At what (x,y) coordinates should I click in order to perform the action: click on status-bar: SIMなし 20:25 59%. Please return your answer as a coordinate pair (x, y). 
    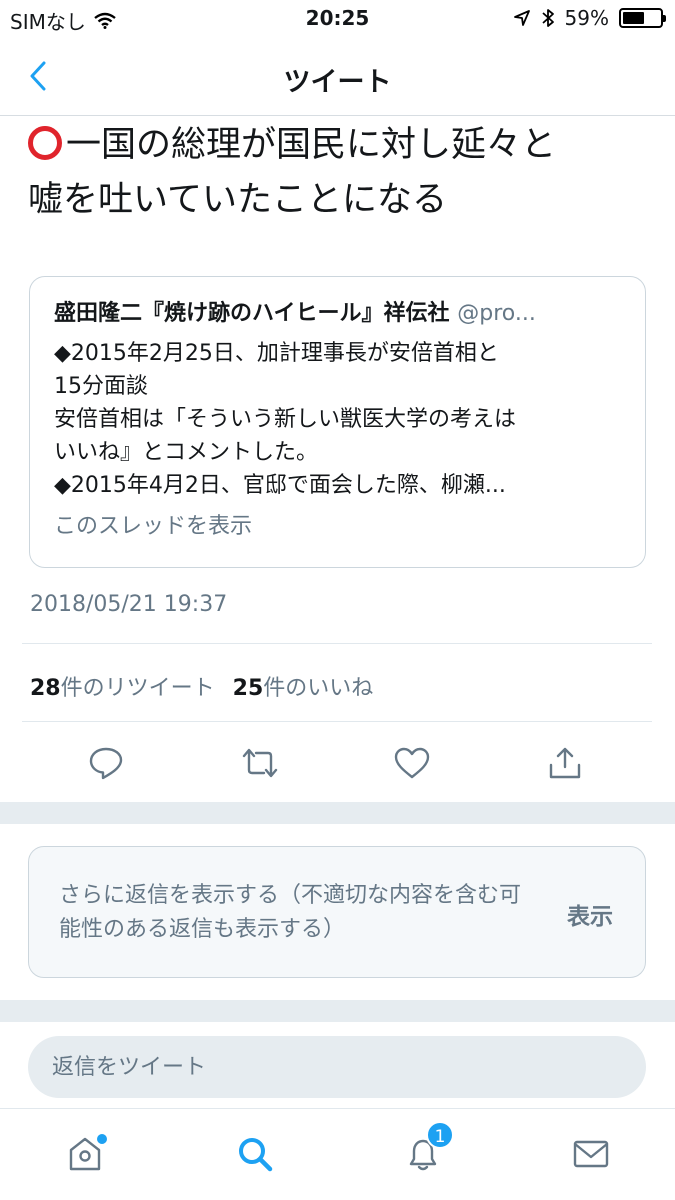
    Looking at the image, I should click on (337, 19).